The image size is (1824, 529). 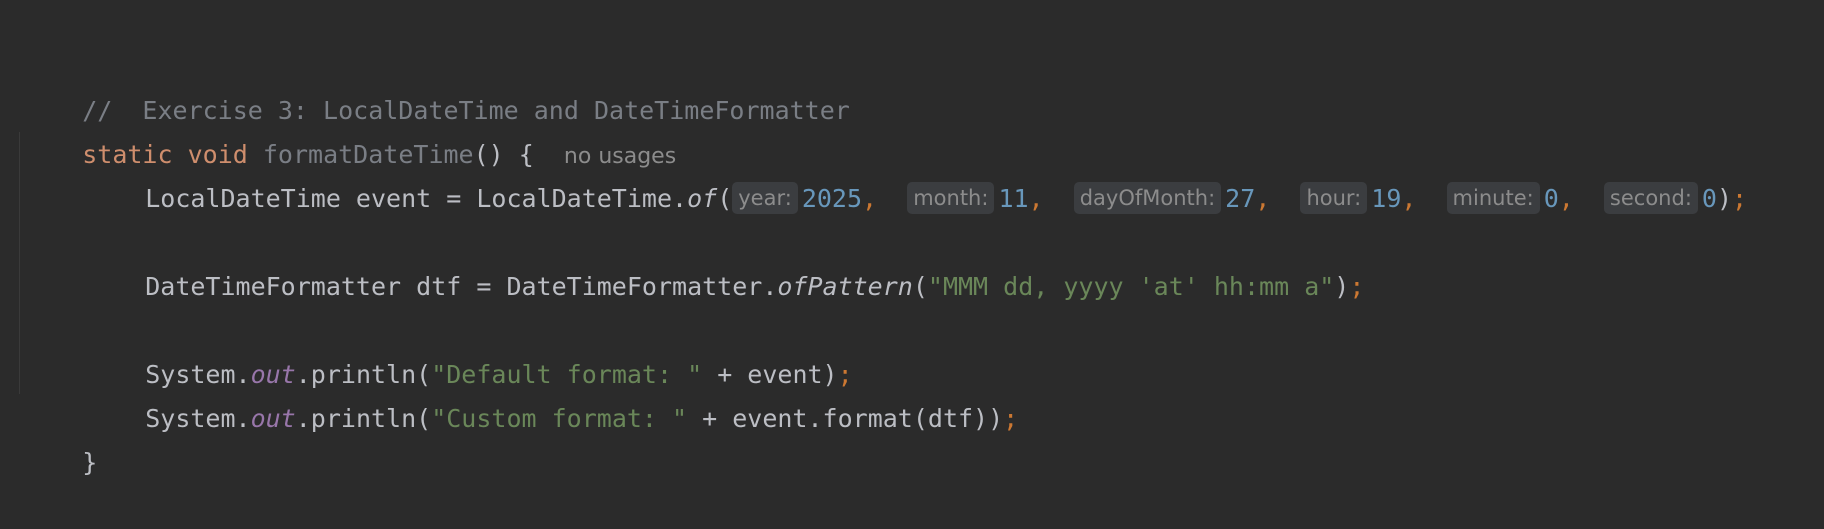 What do you see at coordinates (1013, 198) in the screenshot?
I see `arg-month: 11` at bounding box center [1013, 198].